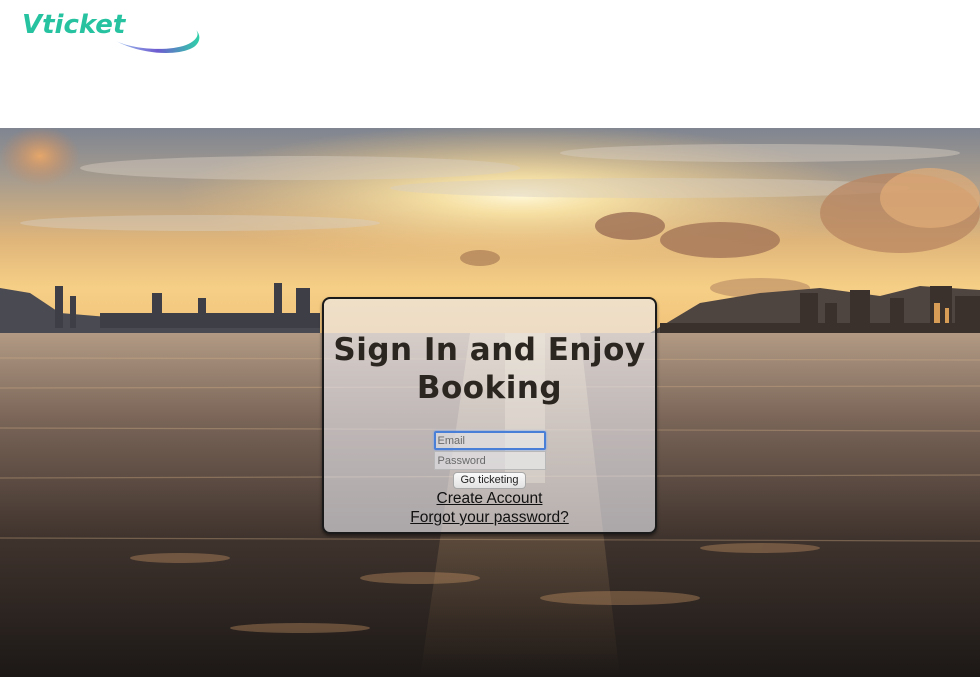 Image resolution: width=980 pixels, height=677 pixels. What do you see at coordinates (489, 498) in the screenshot?
I see `create-account-link: Create Account` at bounding box center [489, 498].